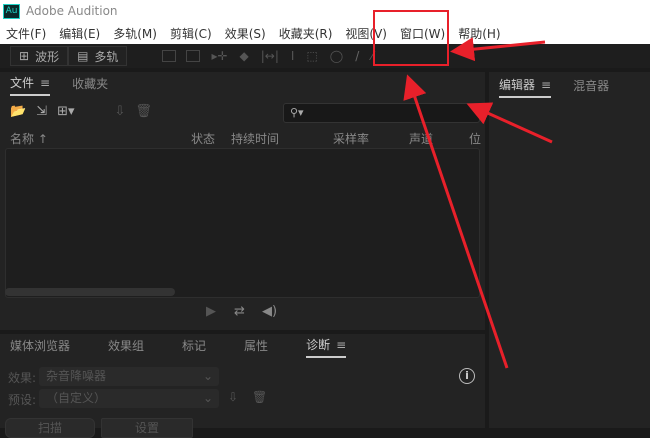 This screenshot has height=438, width=650. I want to click on highlight-box, so click(411, 38).